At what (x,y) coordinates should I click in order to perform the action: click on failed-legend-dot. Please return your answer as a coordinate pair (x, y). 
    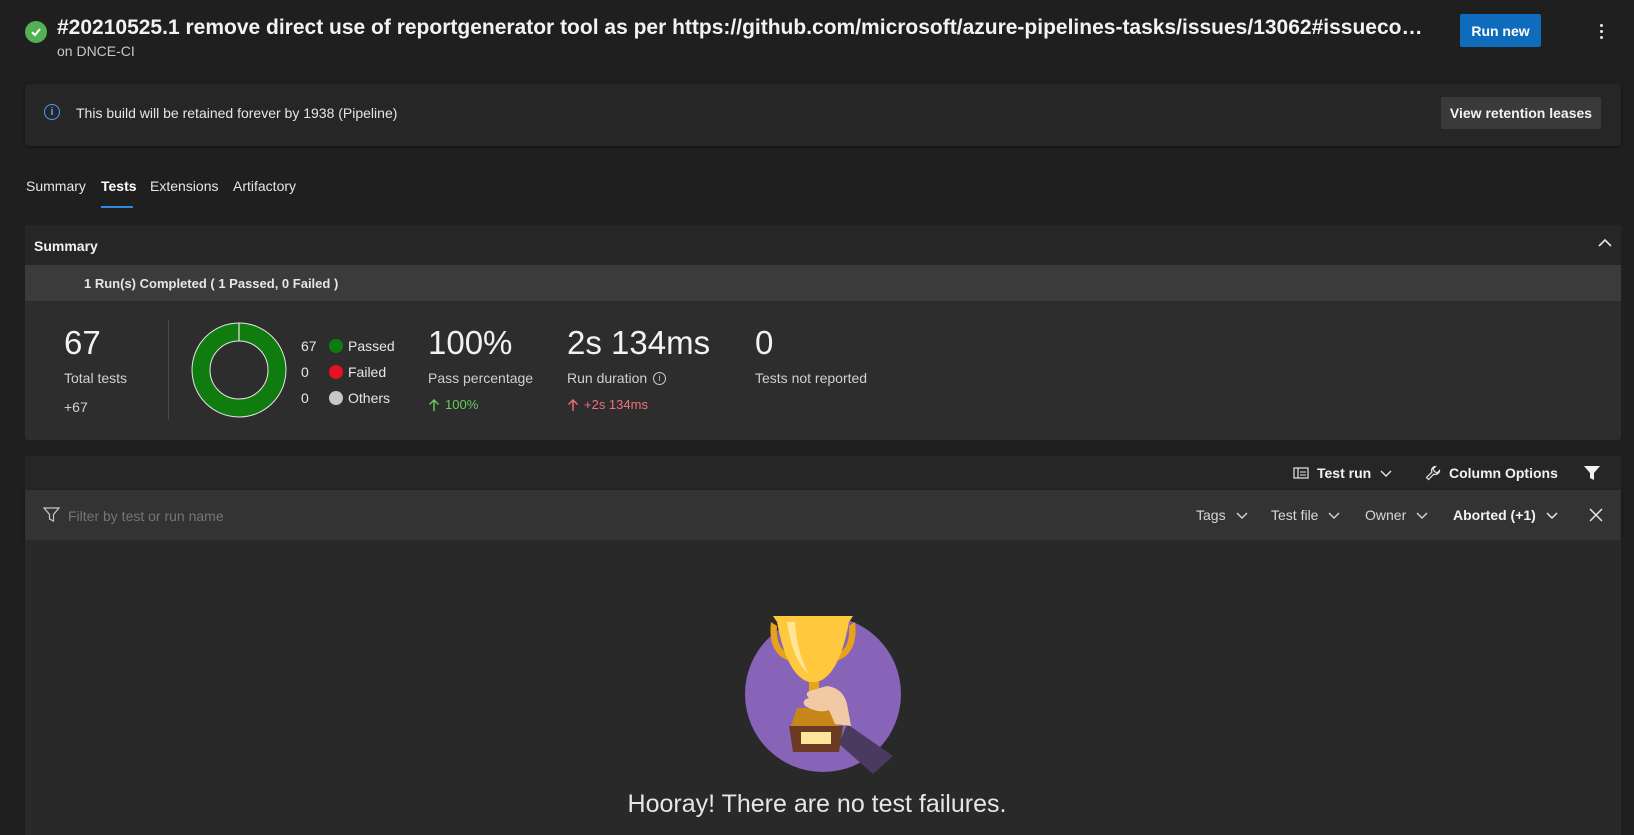
    Looking at the image, I should click on (336, 372).